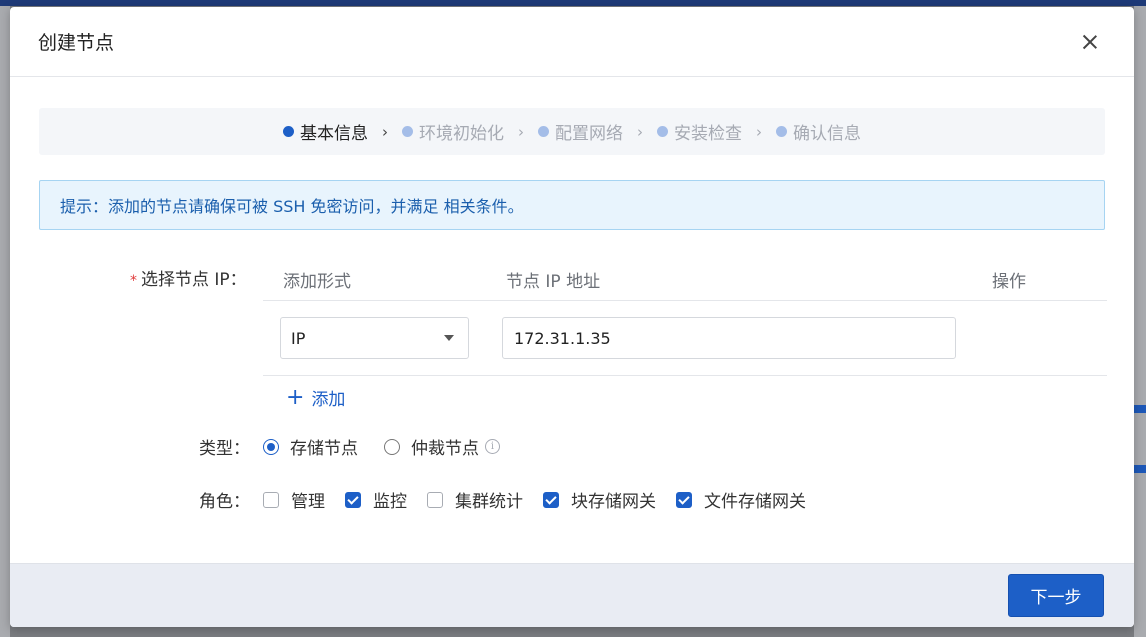  What do you see at coordinates (374, 338) in the screenshot?
I see `mode-select: IP` at bounding box center [374, 338].